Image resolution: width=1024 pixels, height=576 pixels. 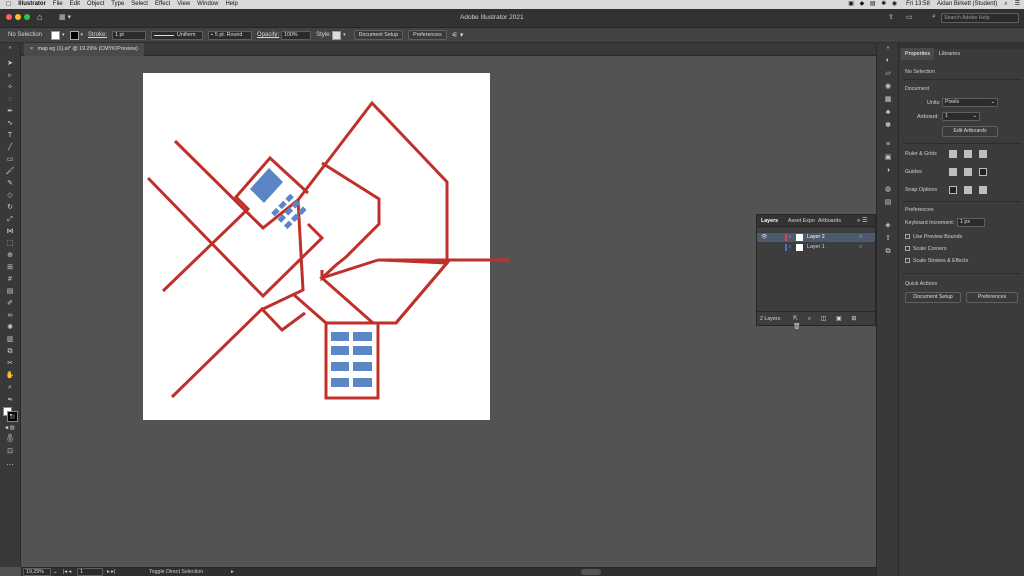 I want to click on scale-corners-checkbox: Scale Corners, so click(x=926, y=249).